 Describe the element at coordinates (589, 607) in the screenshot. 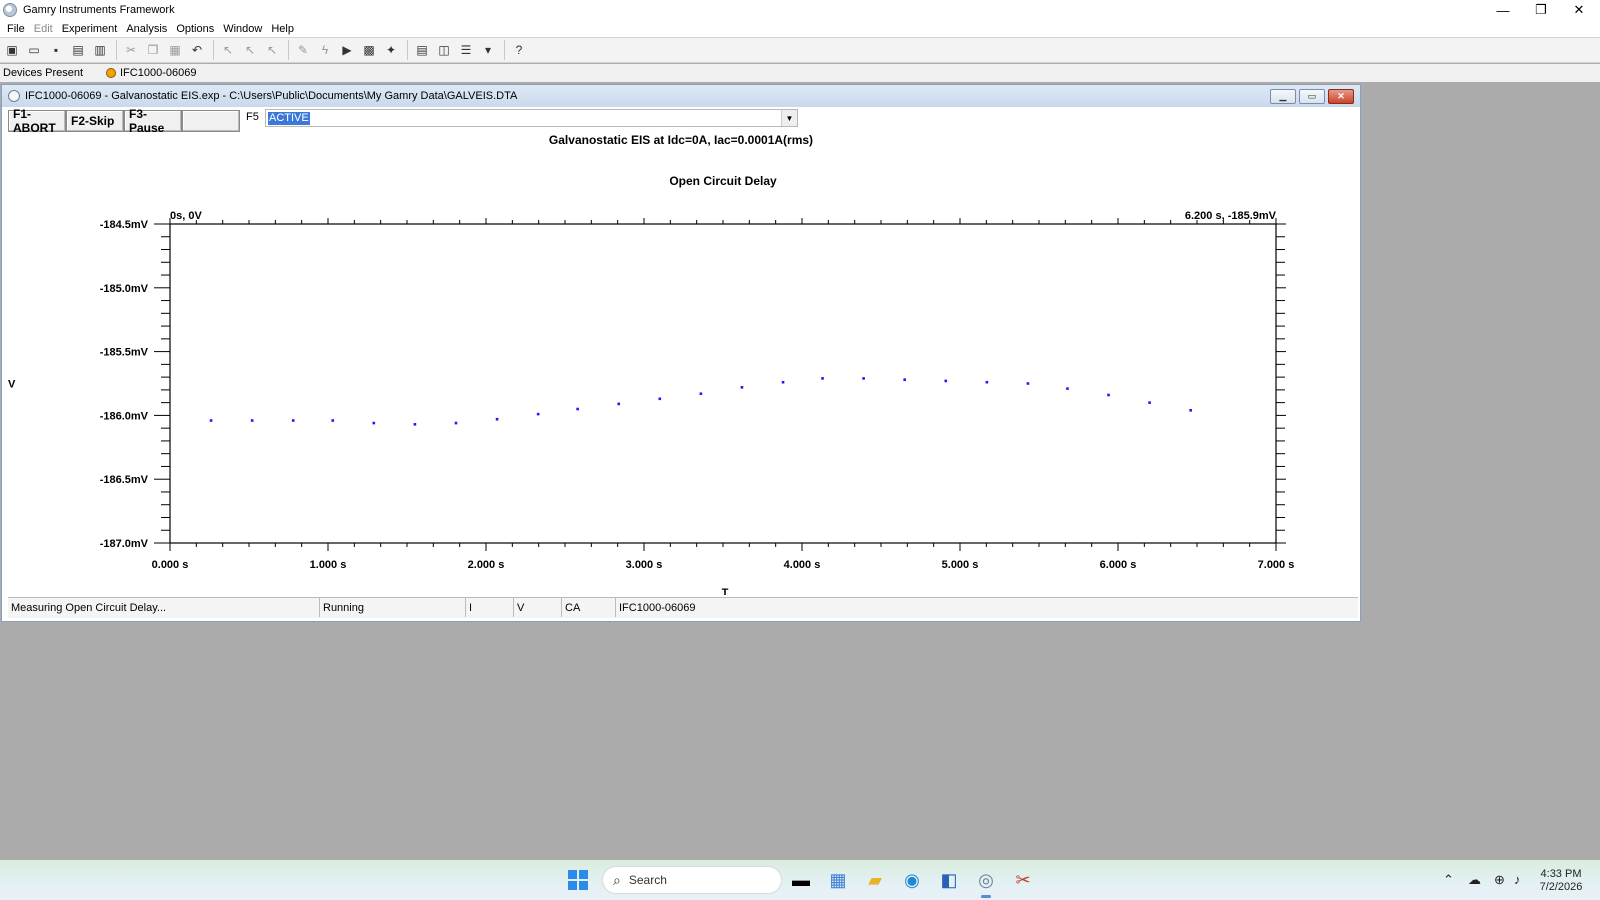

I see `status-mode: CA` at that location.